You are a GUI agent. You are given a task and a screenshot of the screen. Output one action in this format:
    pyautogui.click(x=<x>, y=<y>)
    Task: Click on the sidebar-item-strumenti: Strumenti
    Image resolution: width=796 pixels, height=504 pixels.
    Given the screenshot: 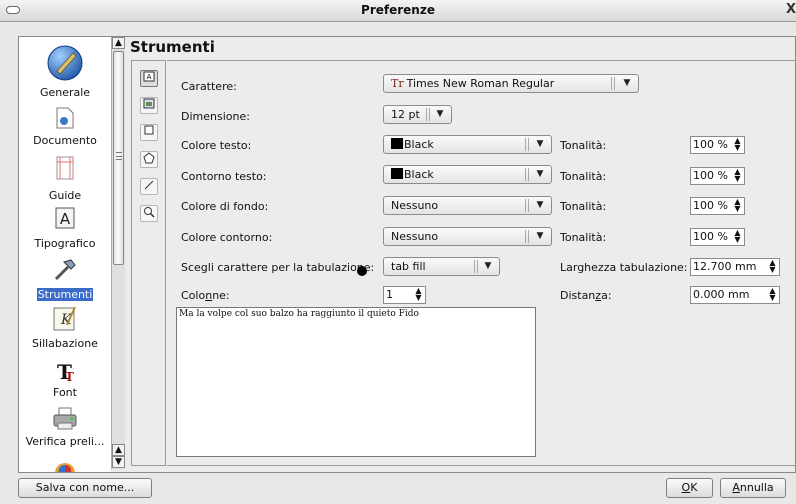 What is the action you would take?
    pyautogui.click(x=65, y=294)
    